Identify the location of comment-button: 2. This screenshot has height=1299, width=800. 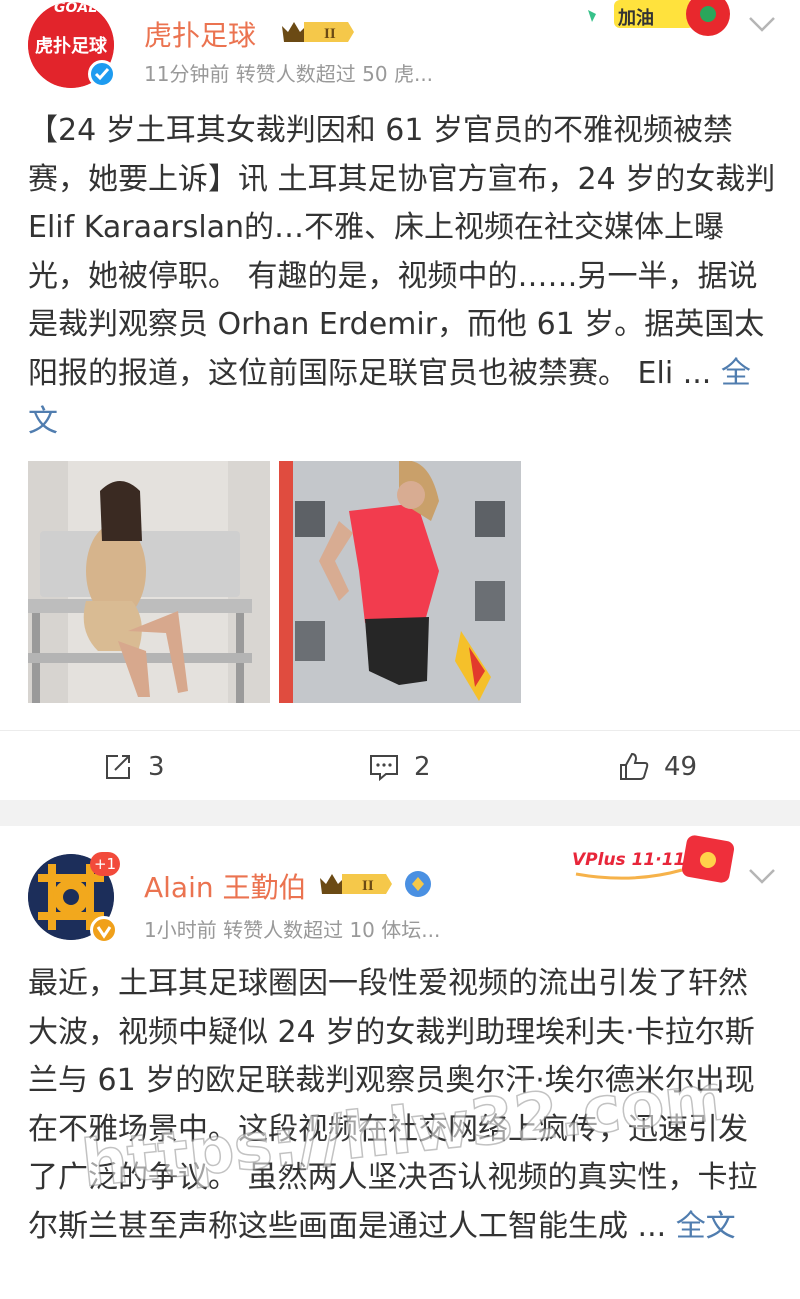
(399, 767).